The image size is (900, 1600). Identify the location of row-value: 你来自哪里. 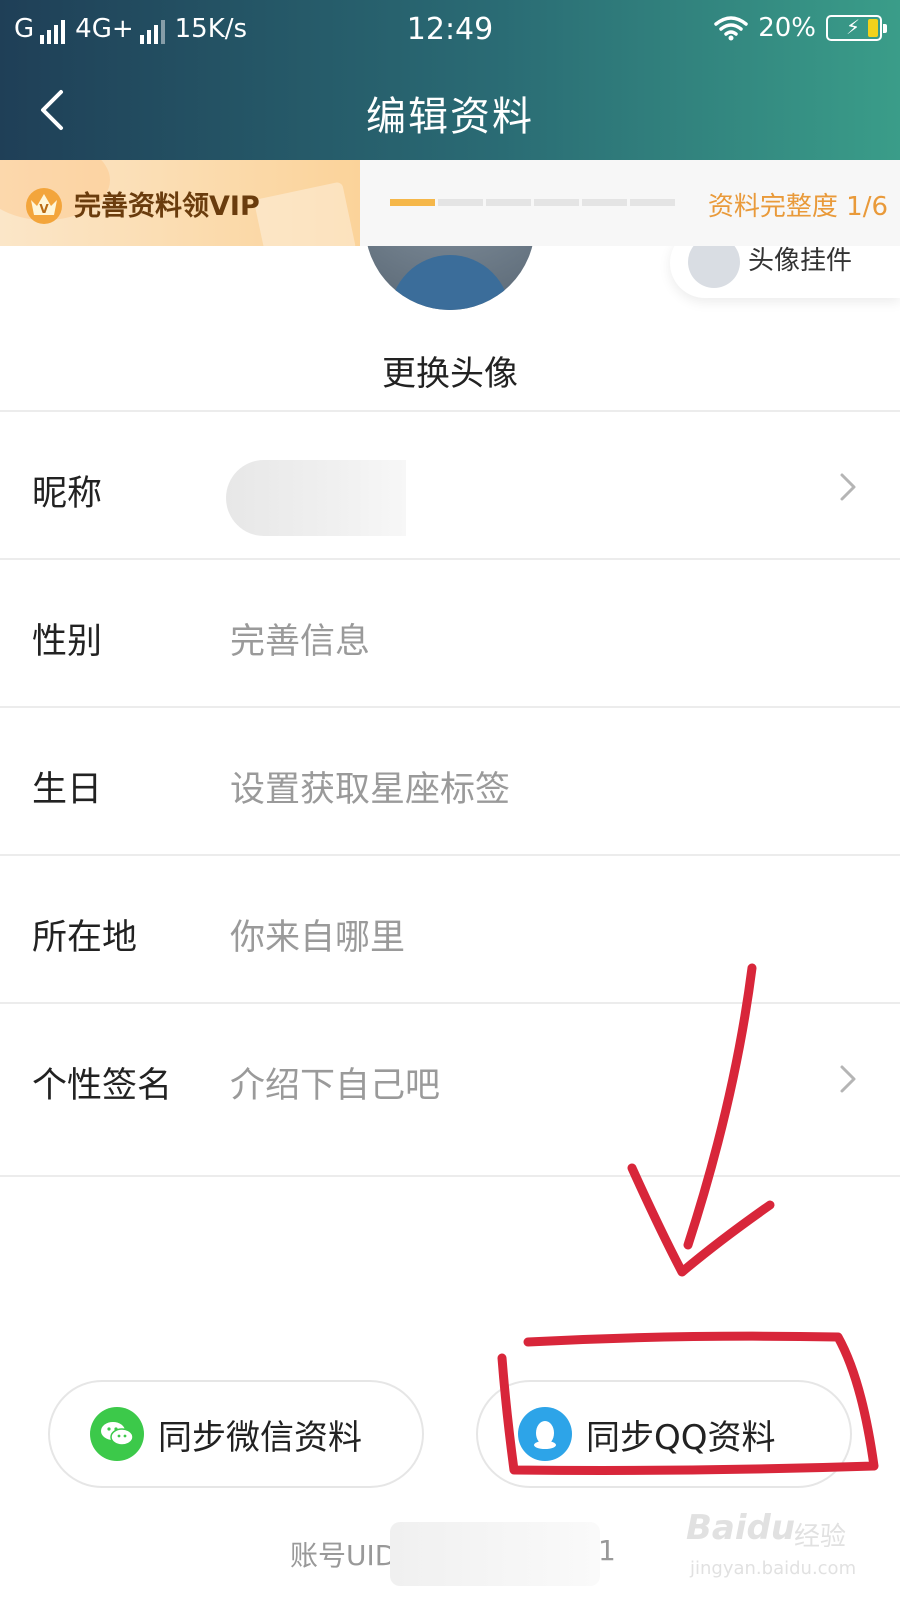
(318, 938).